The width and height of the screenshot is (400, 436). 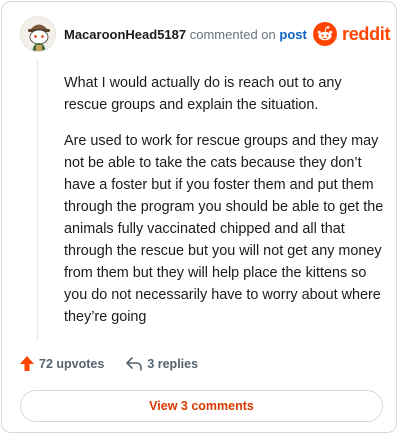 What do you see at coordinates (109, 363) in the screenshot?
I see `comment-actions: 72 upvotes 3 replies` at bounding box center [109, 363].